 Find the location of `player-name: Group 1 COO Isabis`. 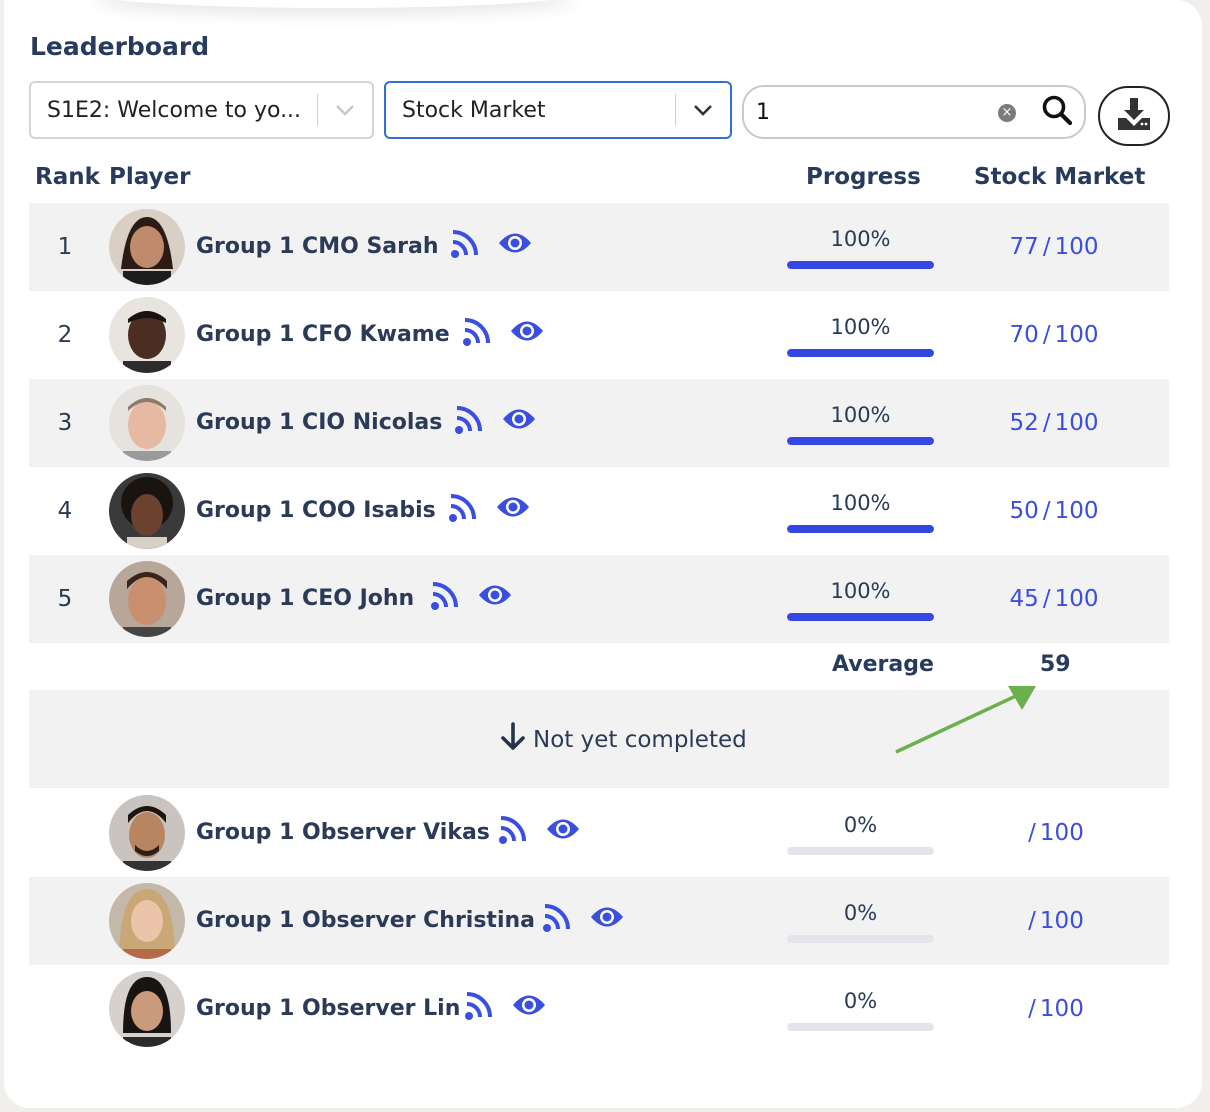

player-name: Group 1 COO Isabis is located at coordinates (316, 510).